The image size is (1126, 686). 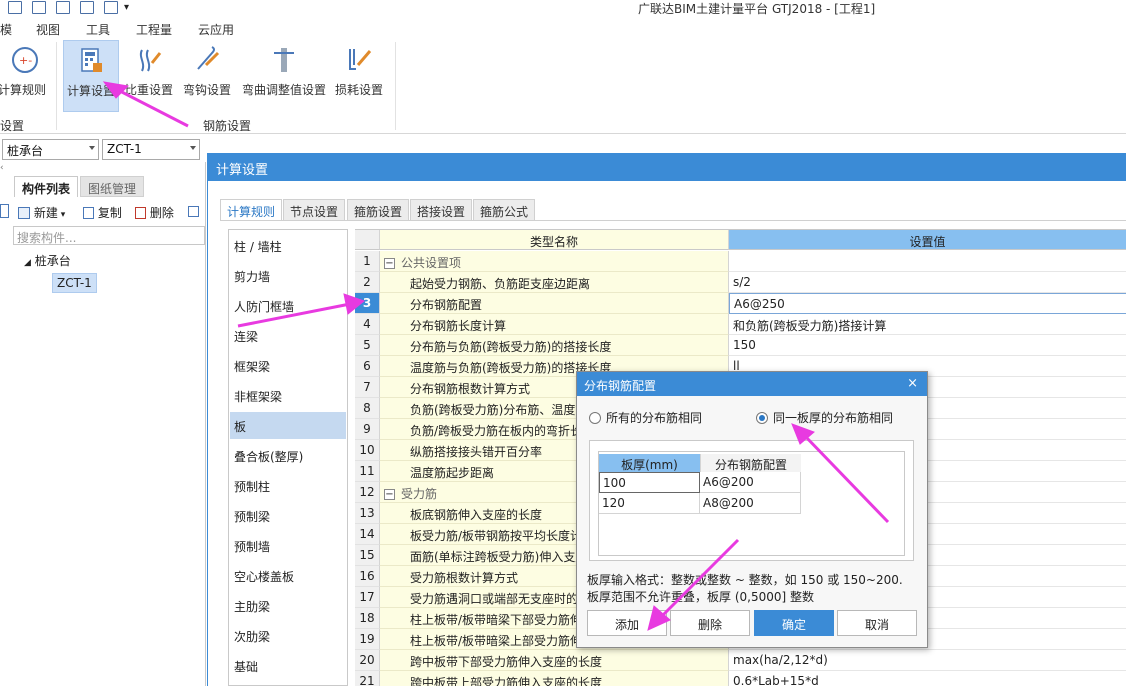 What do you see at coordinates (46, 186) in the screenshot?
I see `tab-component-list: 构件列表` at bounding box center [46, 186].